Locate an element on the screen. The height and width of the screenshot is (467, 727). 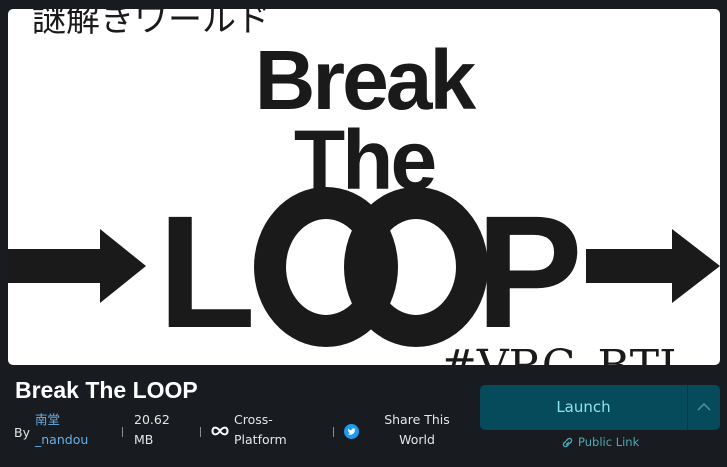
hashtag-text: #VRC_BTL is located at coordinates (564, 353).